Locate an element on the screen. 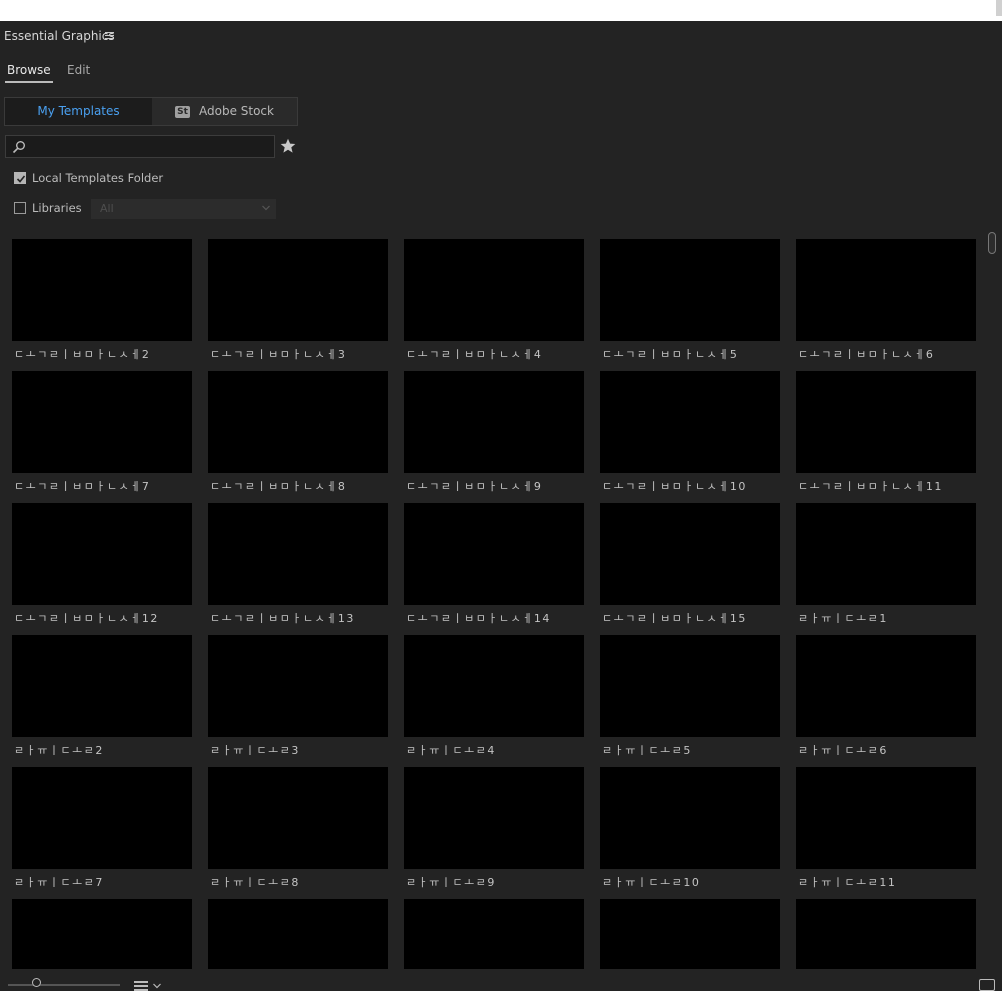 The image size is (1002, 991). template-tile: ㄹㅏㅠㅣㄷㅗㄹ8 is located at coordinates (298, 831).